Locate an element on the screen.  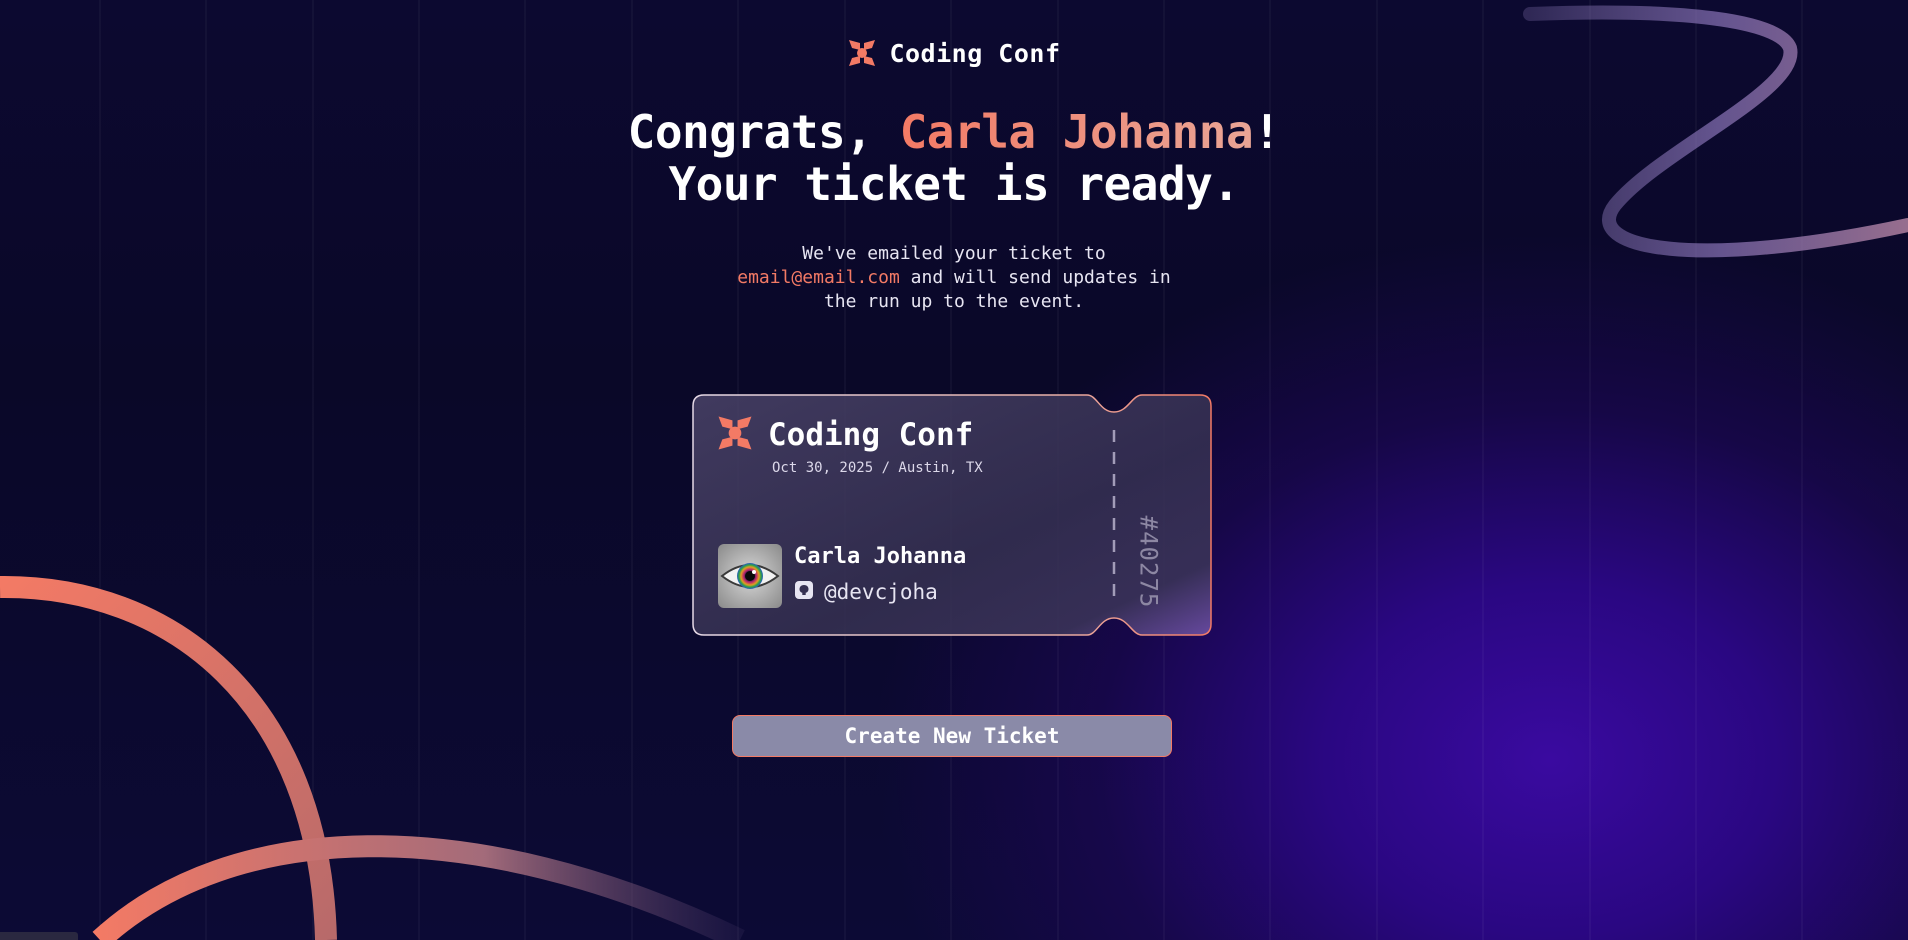
confirmation-line-3: the run up to the event. is located at coordinates (954, 301).